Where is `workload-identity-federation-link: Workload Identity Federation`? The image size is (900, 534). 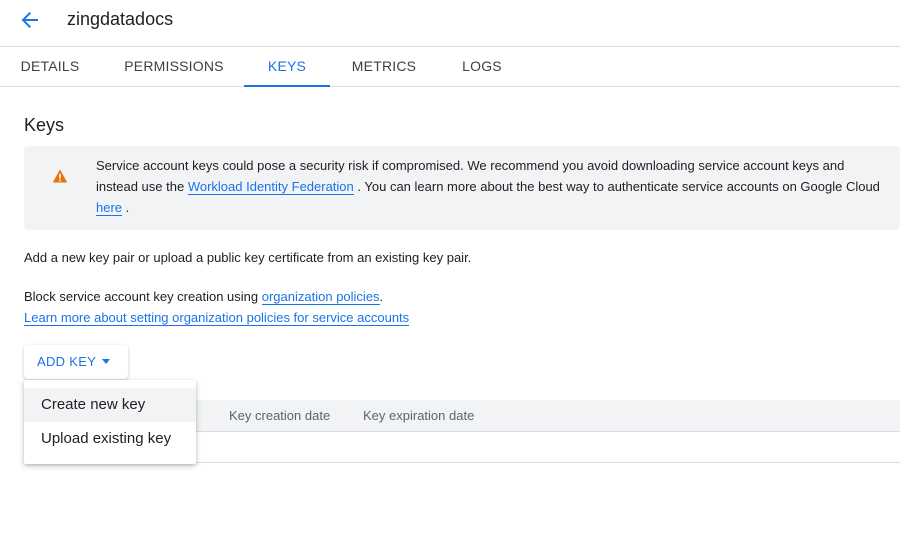 workload-identity-federation-link: Workload Identity Federation is located at coordinates (270, 187).